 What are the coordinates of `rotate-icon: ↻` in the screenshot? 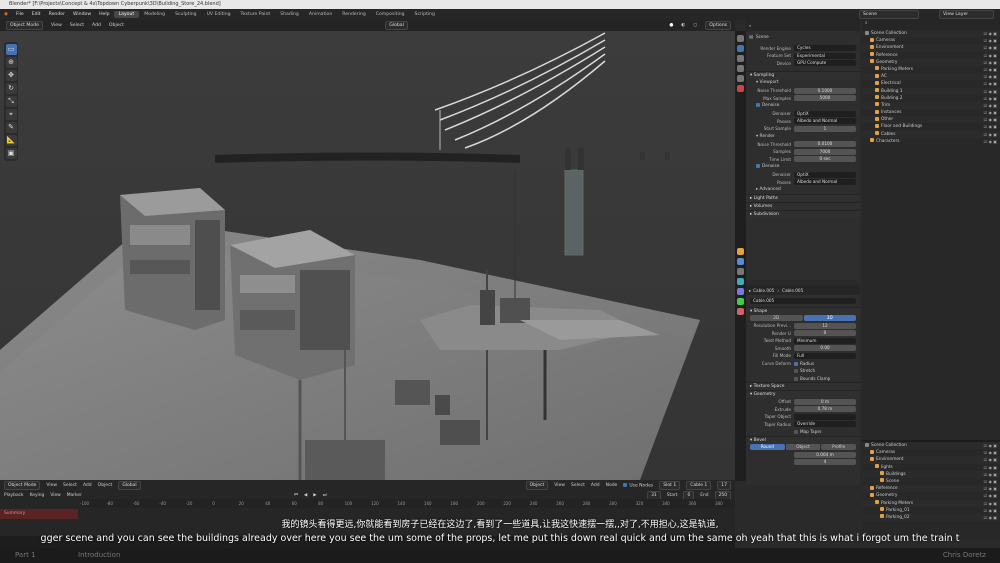 It's located at (11, 88).